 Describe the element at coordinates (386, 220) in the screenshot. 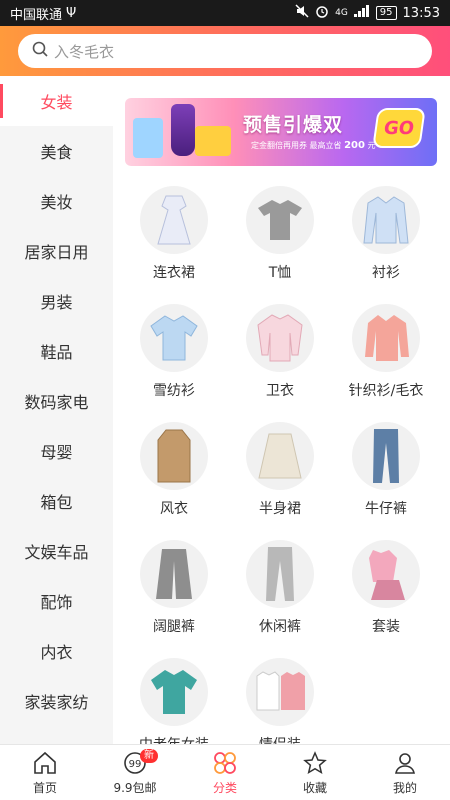

I see `shirt-icon` at that location.